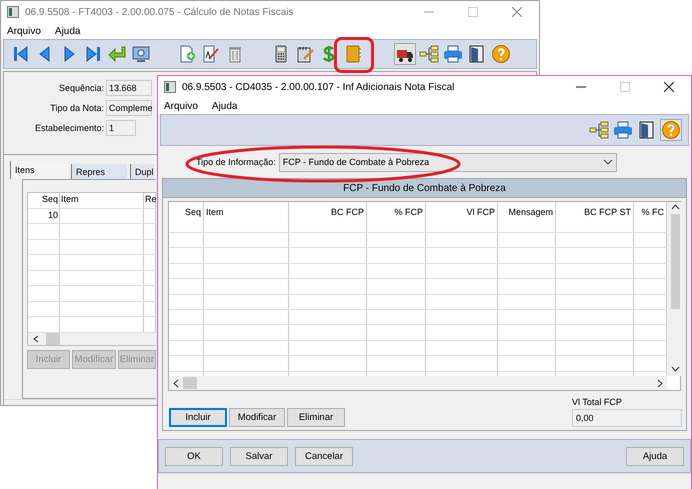  Describe the element at coordinates (324, 456) in the screenshot. I see `dialog-button: Cancelar` at that location.